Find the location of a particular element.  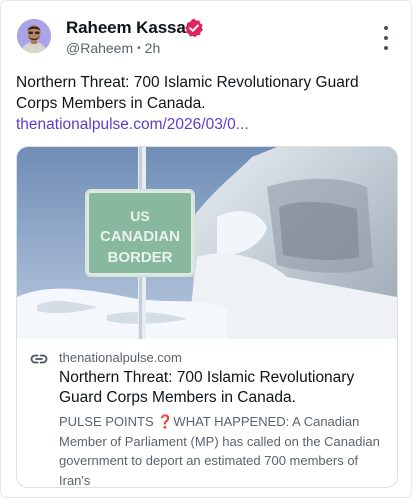

sign-line-3: BORDER is located at coordinates (139, 257).